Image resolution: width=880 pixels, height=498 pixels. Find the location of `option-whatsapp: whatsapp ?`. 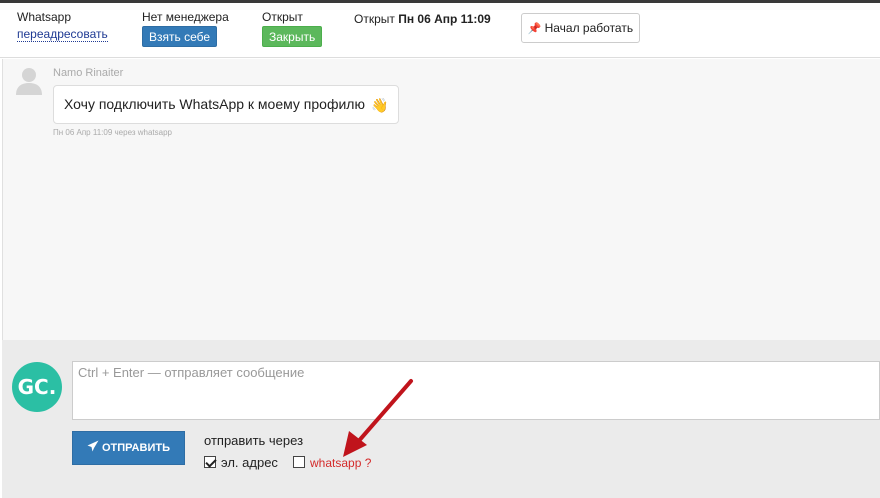

option-whatsapp: whatsapp ? is located at coordinates (332, 462).